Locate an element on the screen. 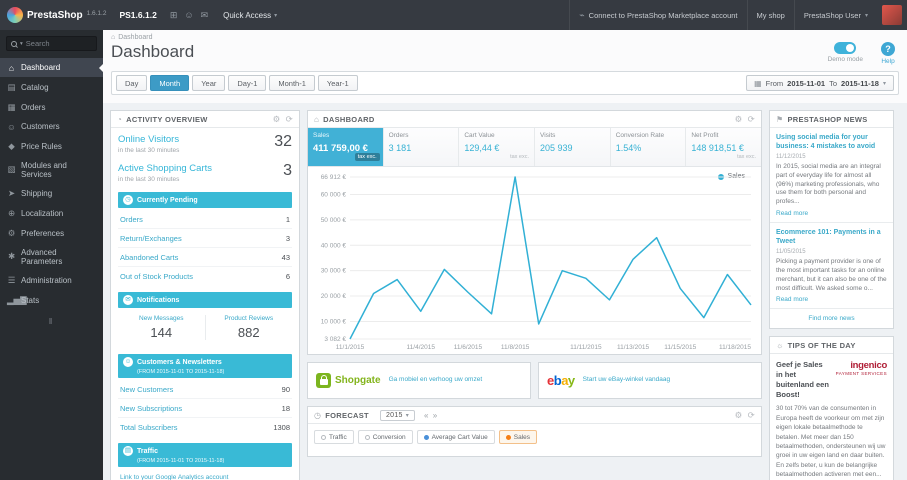 Image resolution: width=907 pixels, height=480 pixels. pending-orders-link: Orders is located at coordinates (131, 219).